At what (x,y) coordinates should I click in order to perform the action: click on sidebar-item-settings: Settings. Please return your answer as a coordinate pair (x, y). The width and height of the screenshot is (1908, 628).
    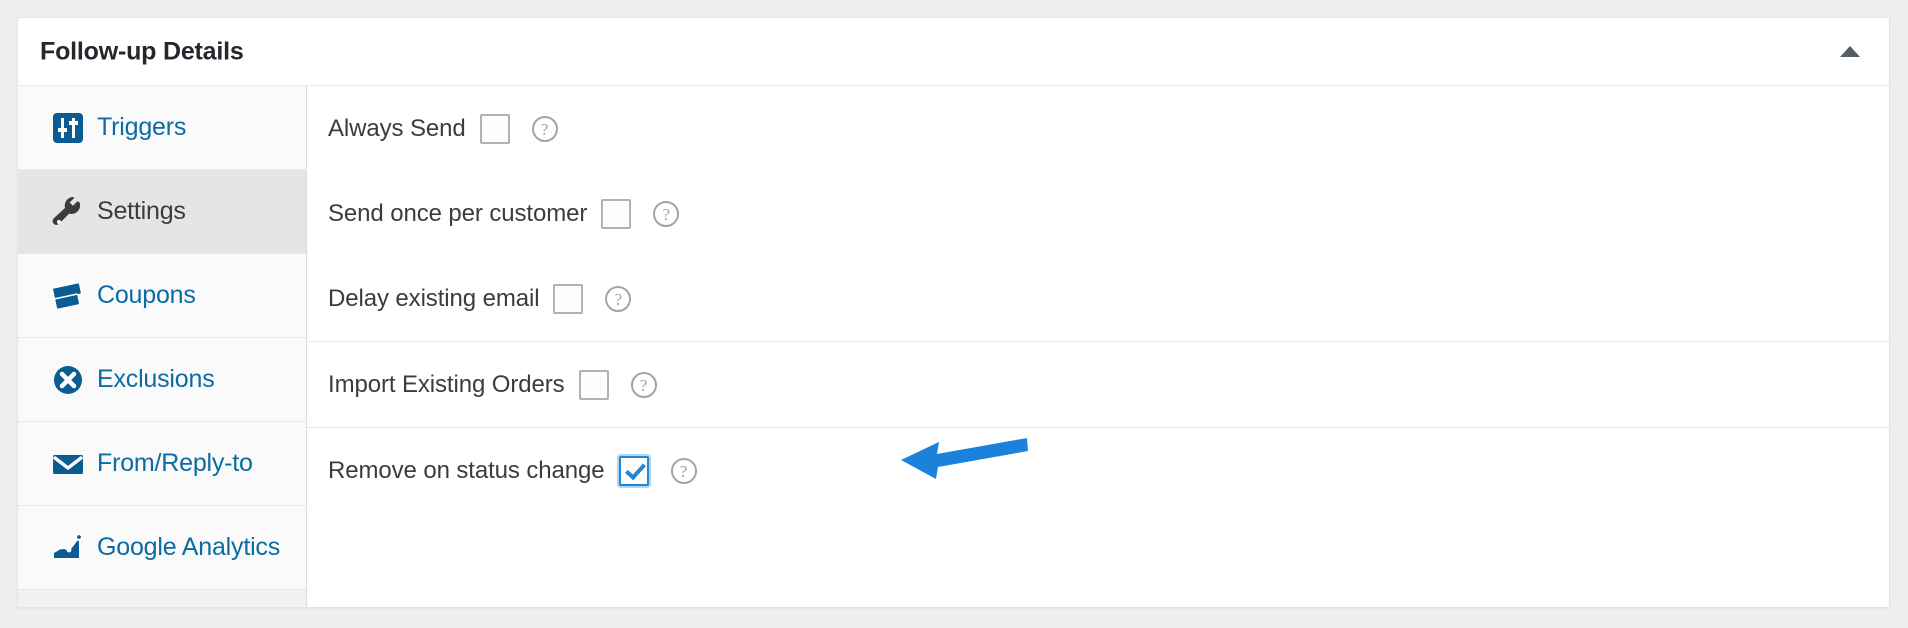
    Looking at the image, I should click on (162, 212).